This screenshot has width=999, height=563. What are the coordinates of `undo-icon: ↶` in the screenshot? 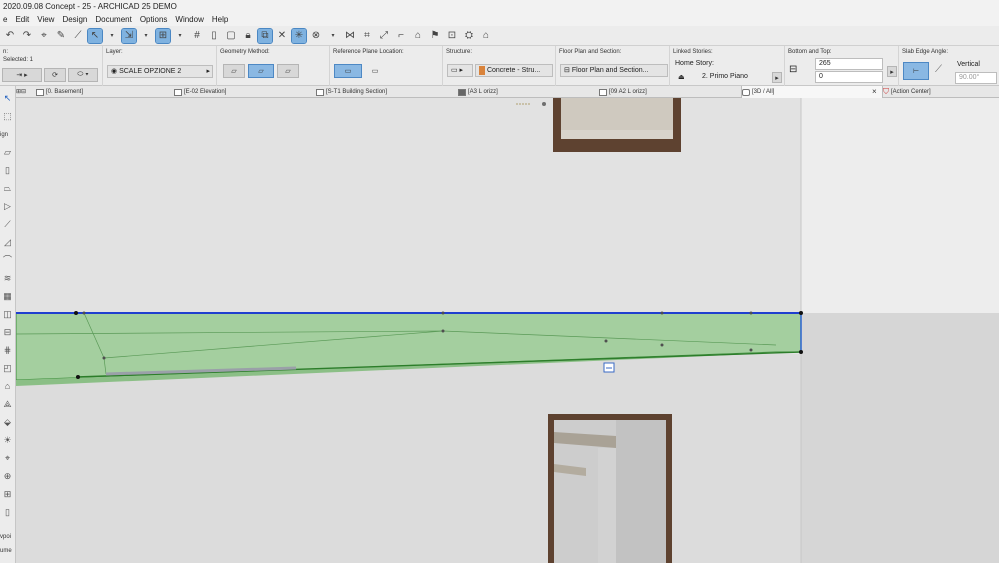 It's located at (10, 36).